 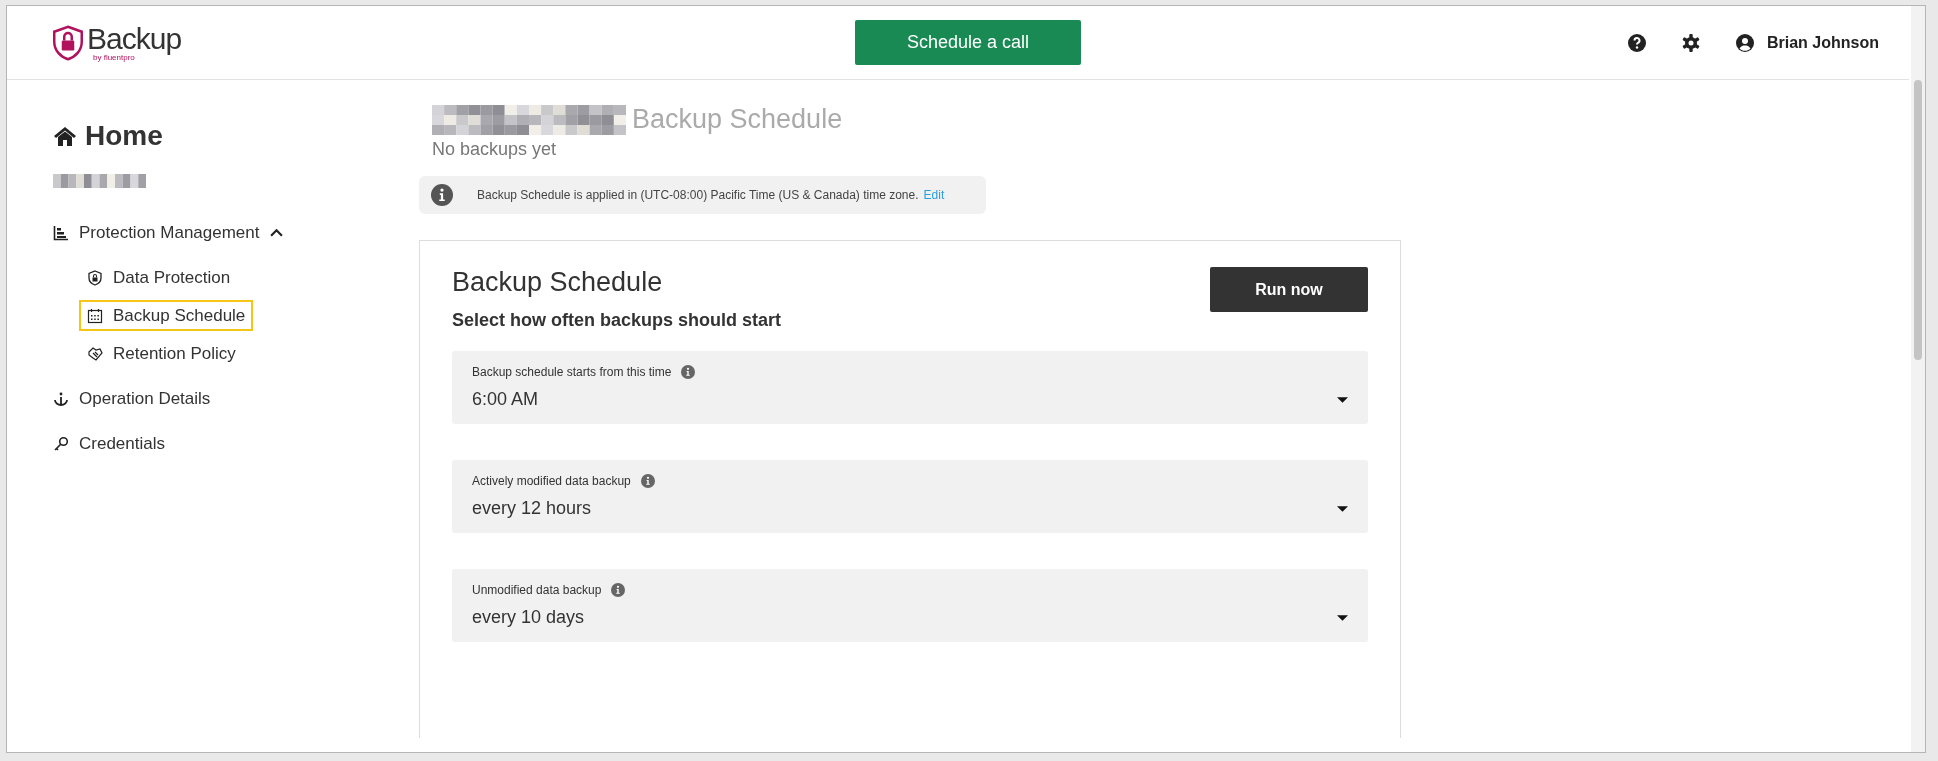 I want to click on page-subtitle: No backups yet, so click(x=495, y=149).